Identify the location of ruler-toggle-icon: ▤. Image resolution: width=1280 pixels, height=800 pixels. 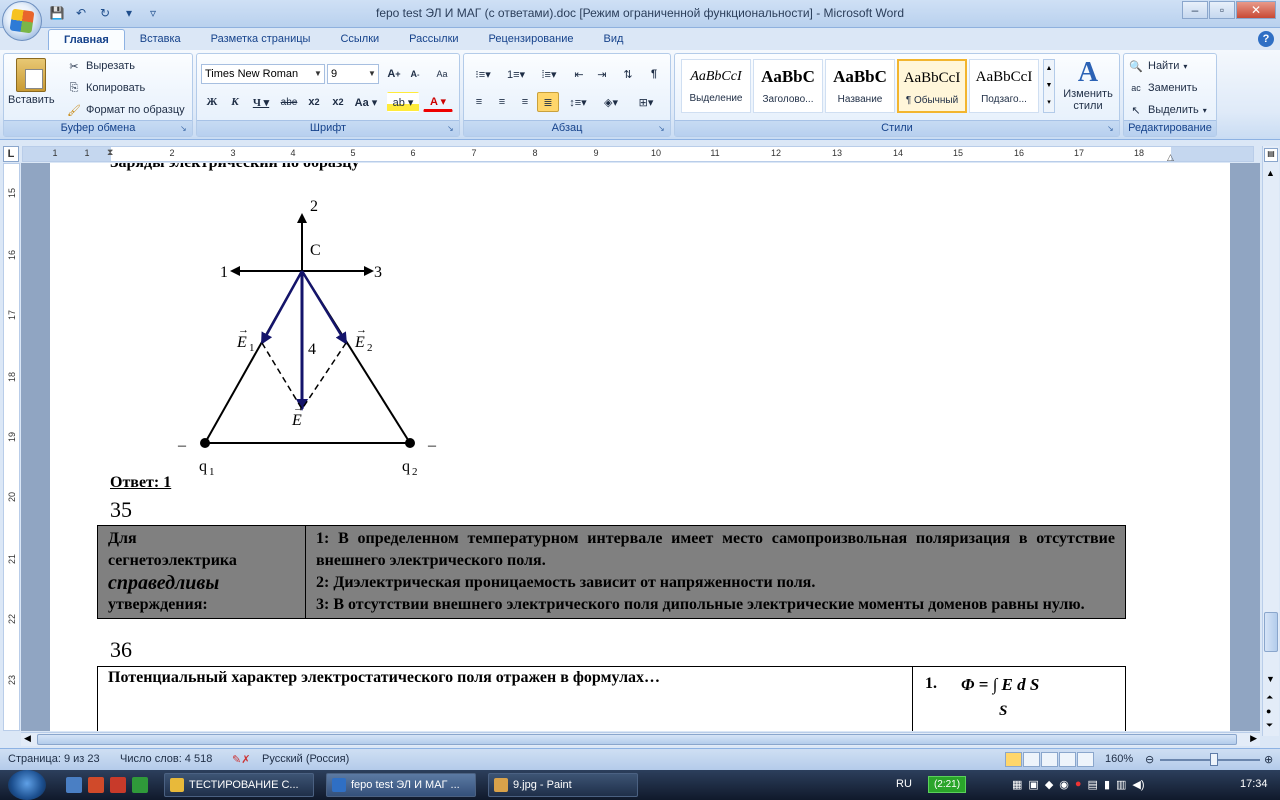
(1271, 155).